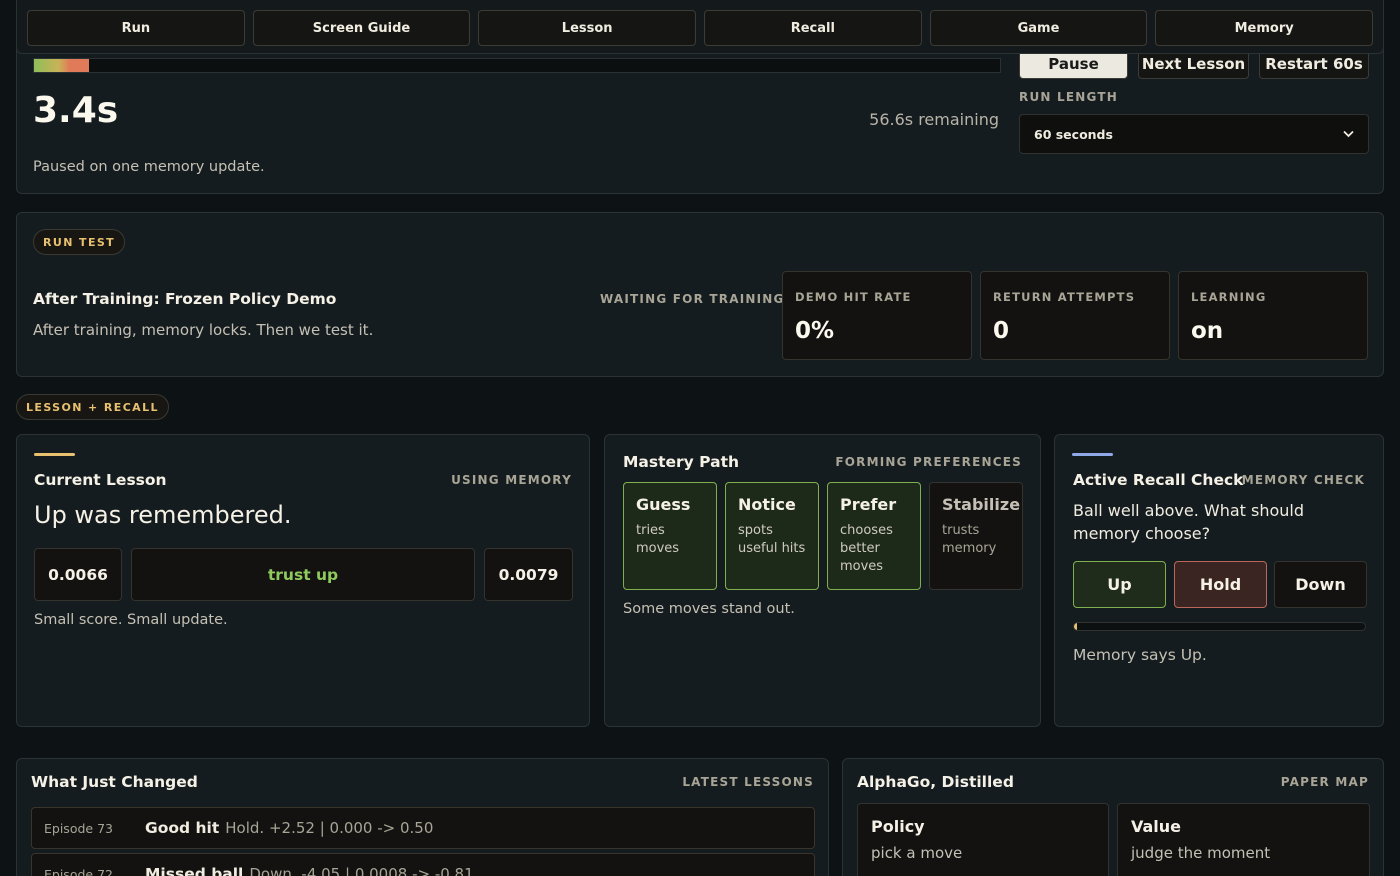 The height and width of the screenshot is (876, 1400). I want to click on recall-accent-bar, so click(1092, 454).